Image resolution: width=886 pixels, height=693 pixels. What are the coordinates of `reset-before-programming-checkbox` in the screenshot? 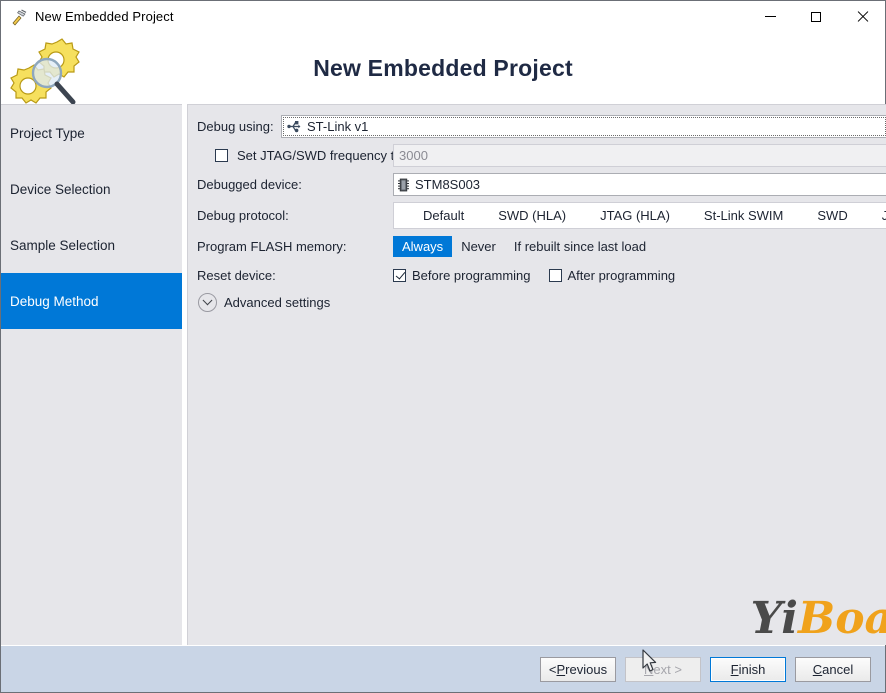 It's located at (399, 275).